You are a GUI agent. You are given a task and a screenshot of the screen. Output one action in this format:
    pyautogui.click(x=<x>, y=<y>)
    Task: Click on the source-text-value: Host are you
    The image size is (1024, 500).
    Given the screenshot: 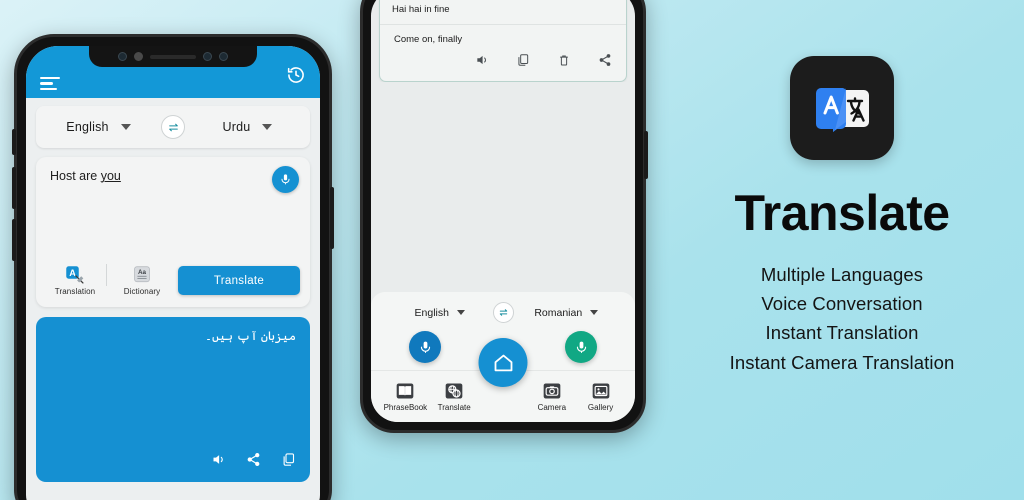 What is the action you would take?
    pyautogui.click(x=85, y=176)
    